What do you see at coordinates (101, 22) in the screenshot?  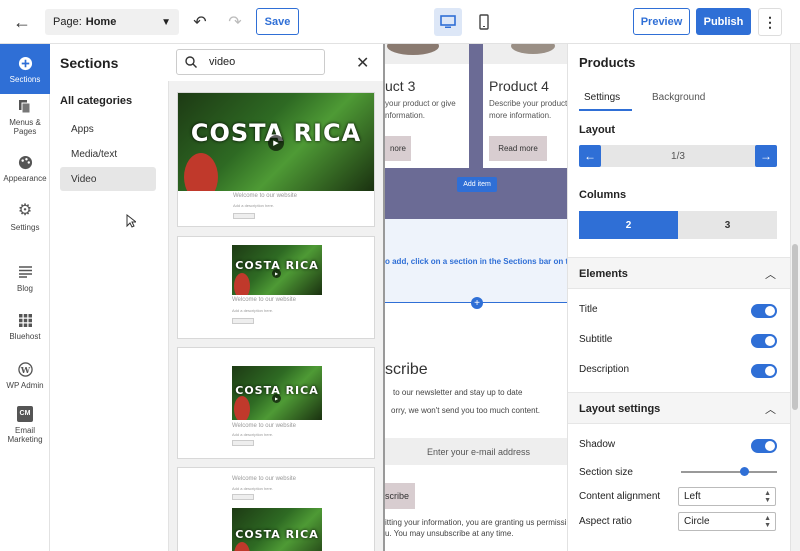 I see `page-selector-value: Home` at bounding box center [101, 22].